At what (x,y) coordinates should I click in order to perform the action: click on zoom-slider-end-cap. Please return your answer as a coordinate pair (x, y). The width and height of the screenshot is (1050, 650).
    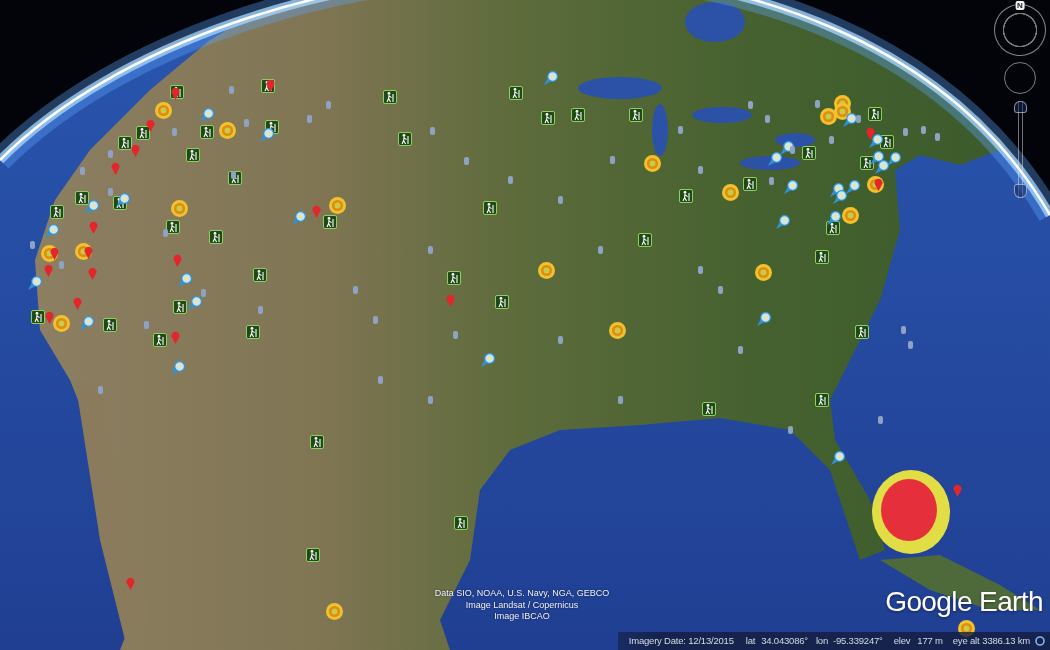
    Looking at the image, I should click on (1020, 107).